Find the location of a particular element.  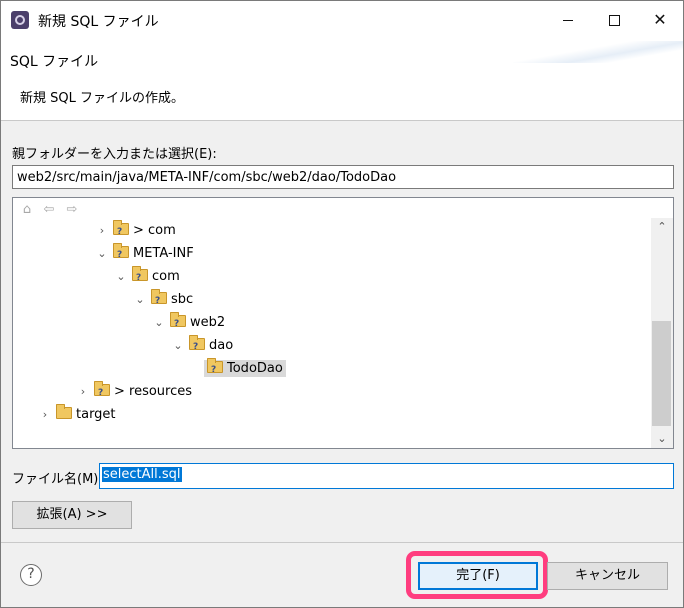

tree-item-resources: › > resources is located at coordinates (134, 392).